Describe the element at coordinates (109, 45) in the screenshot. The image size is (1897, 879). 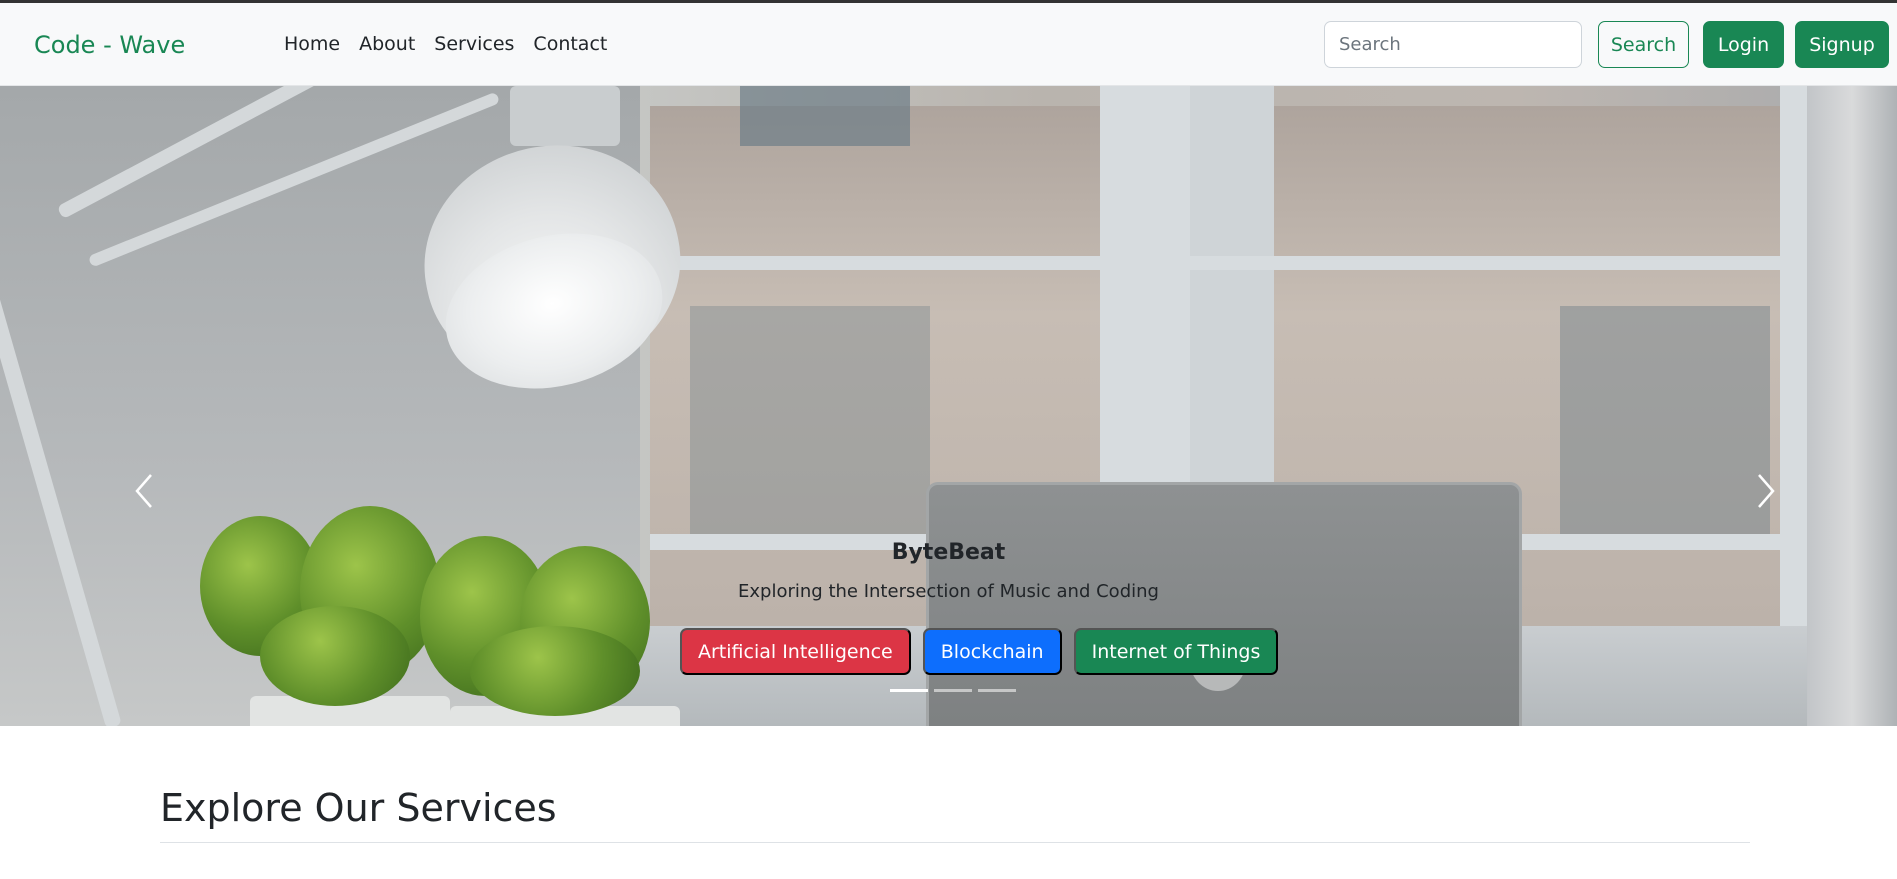
I see `brand-logo: Code - Wave` at that location.